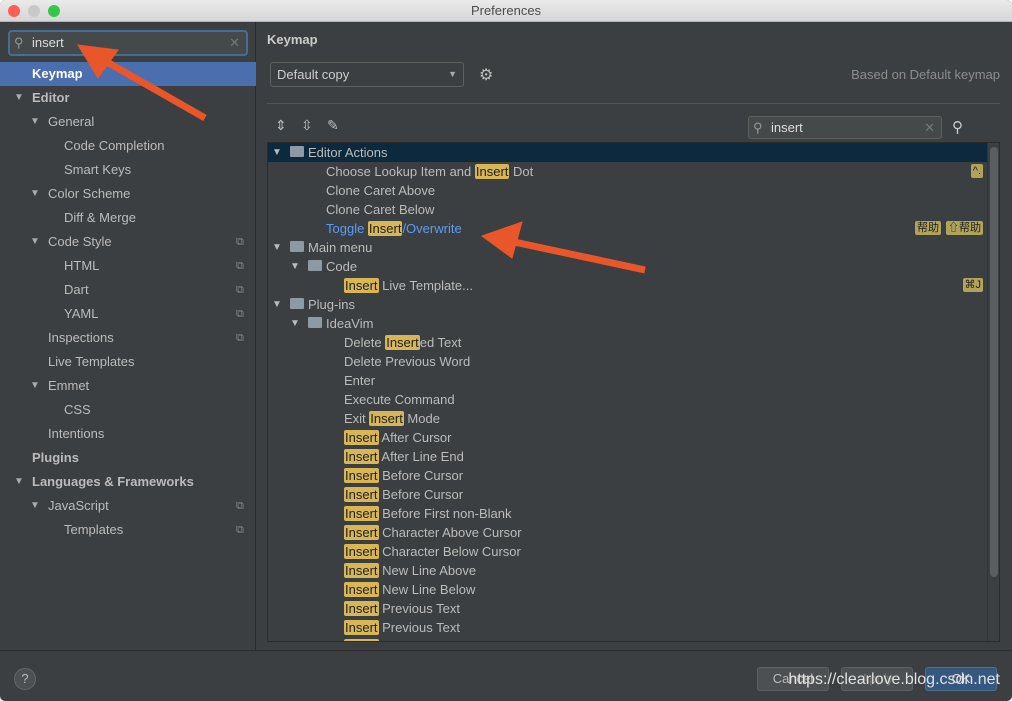 The height and width of the screenshot is (701, 1012). I want to click on shortcut-badge: ^., so click(976, 171).